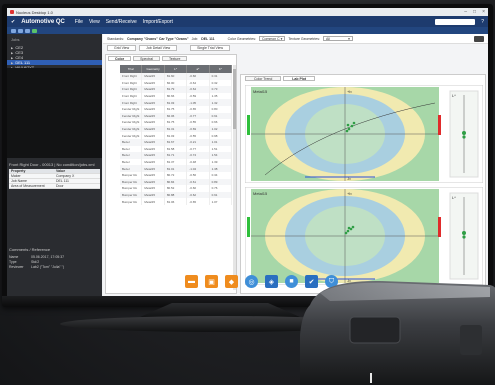 This screenshot has height=385, width=495. What do you see at coordinates (207, 39) in the screenshot?
I see `job-value: DEL 111` at bounding box center [207, 39].